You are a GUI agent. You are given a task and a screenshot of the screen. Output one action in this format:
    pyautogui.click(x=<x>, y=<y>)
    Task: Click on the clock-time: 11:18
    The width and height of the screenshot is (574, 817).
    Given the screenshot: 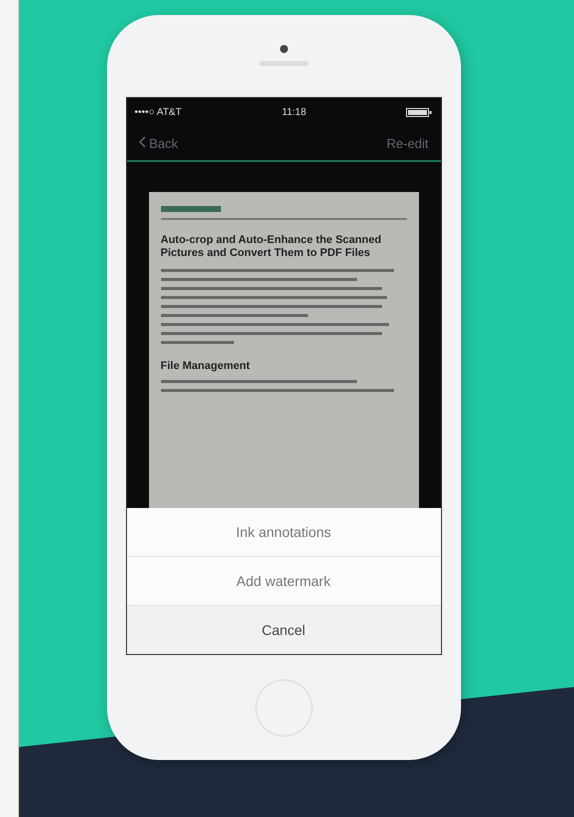 What is the action you would take?
    pyautogui.click(x=294, y=112)
    